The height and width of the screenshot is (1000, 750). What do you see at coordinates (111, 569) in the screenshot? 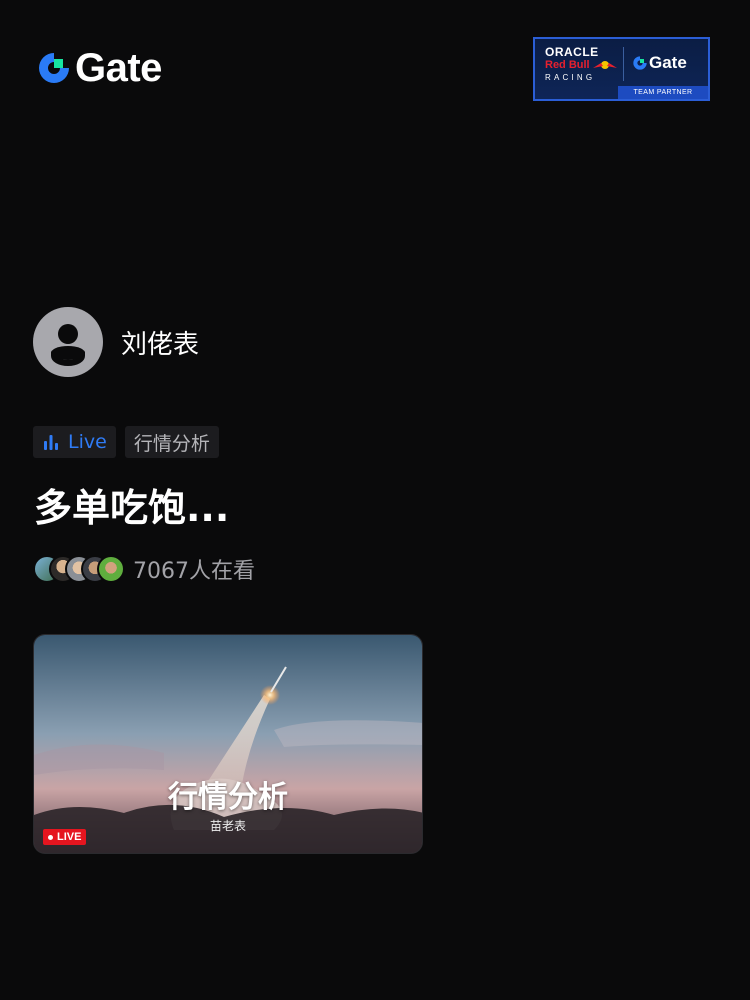
I see `viewer-avatar` at bounding box center [111, 569].